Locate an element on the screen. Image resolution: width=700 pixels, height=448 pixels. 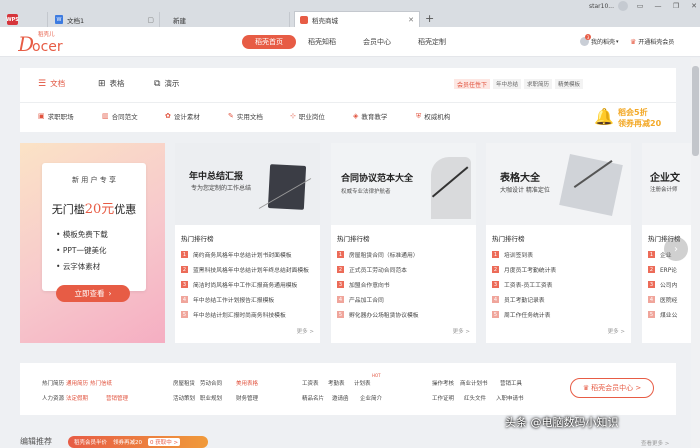
quick-link: 劳动合同 is located at coordinates (211, 383).